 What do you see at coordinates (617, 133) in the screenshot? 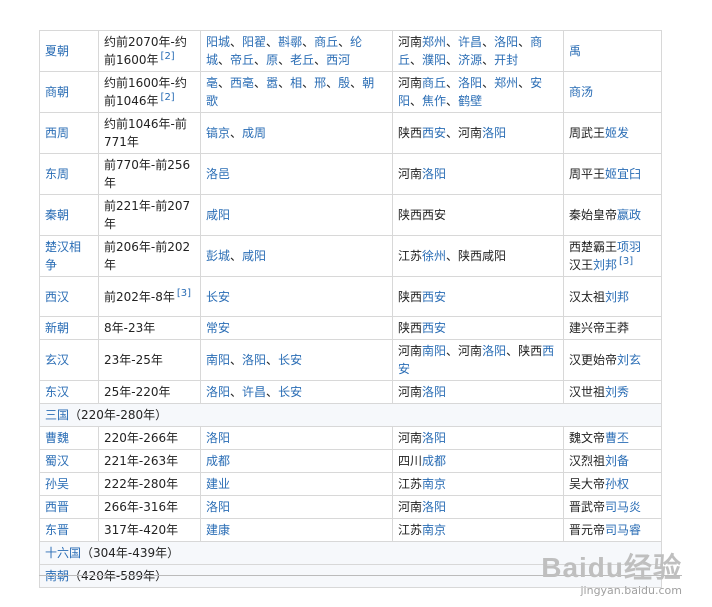
I see `founder-link: 姬发` at bounding box center [617, 133].